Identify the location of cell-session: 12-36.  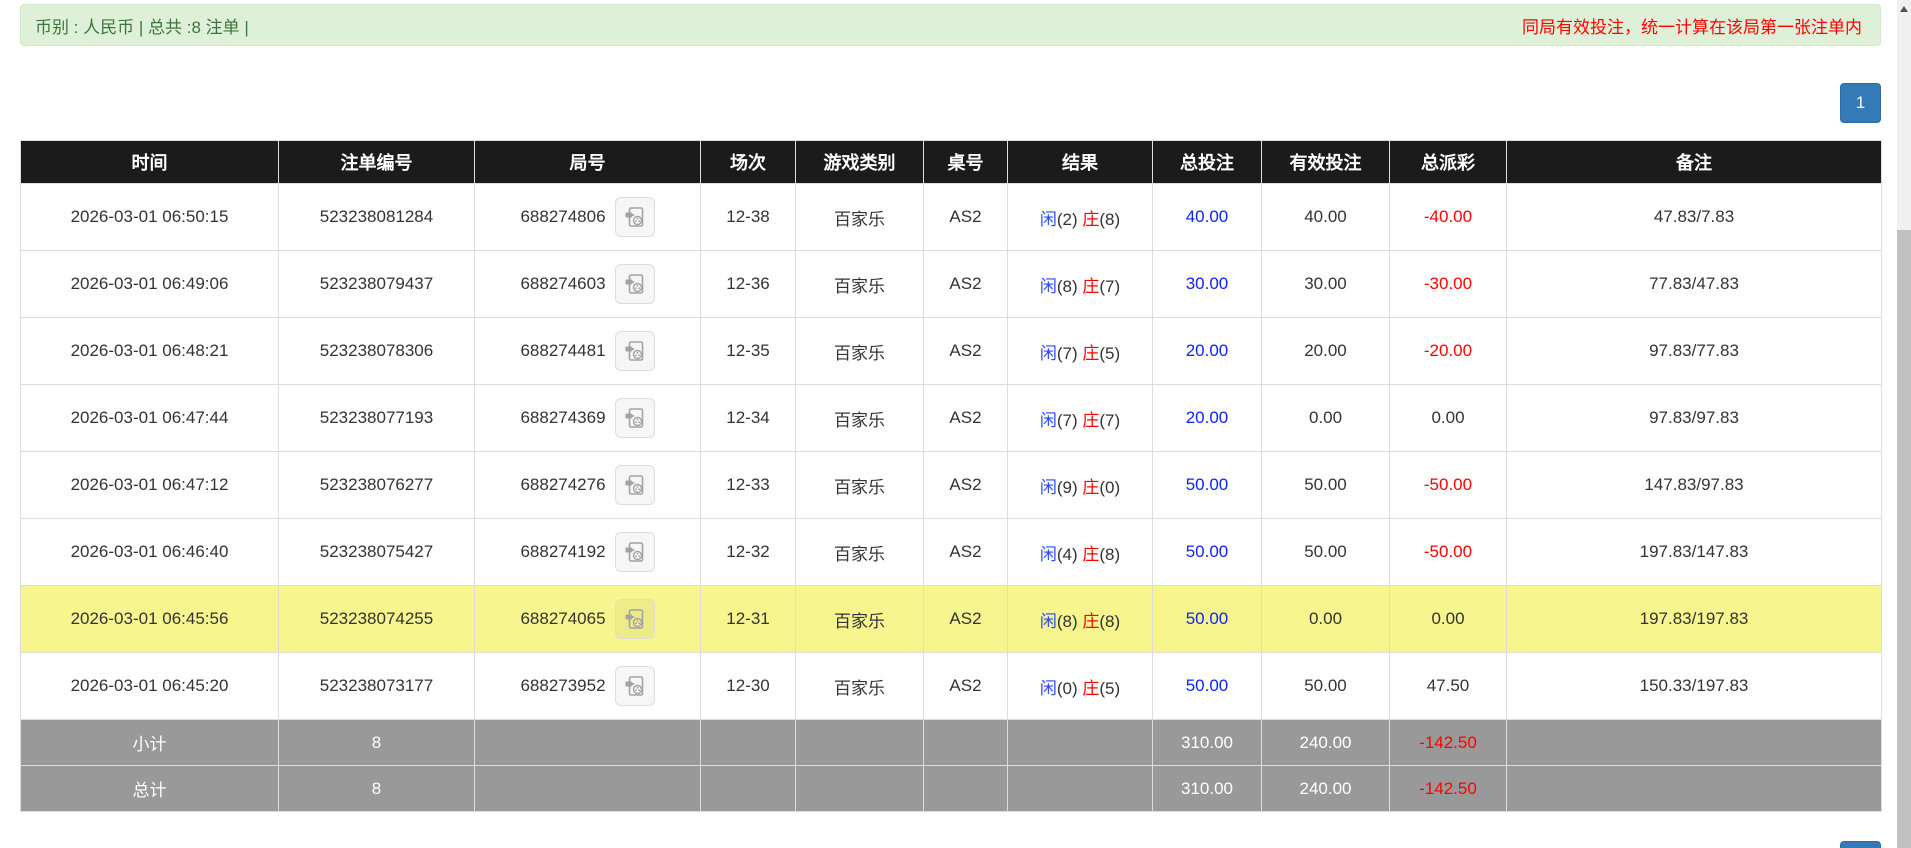
(748, 284).